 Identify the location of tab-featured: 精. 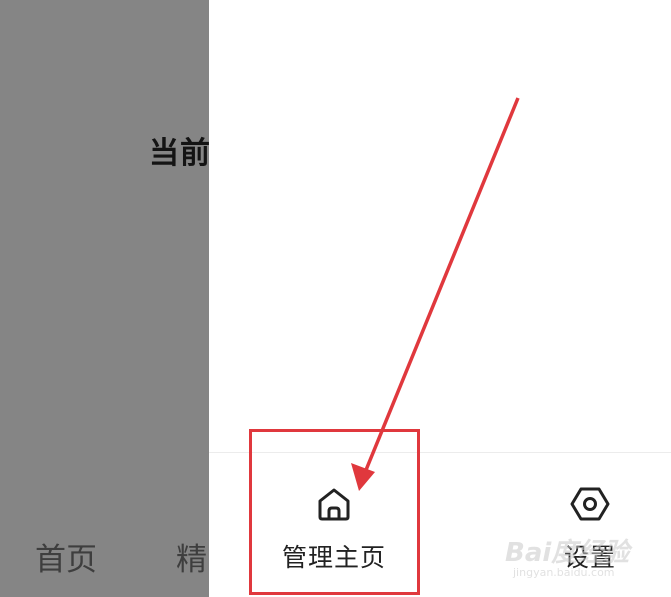
(191, 556).